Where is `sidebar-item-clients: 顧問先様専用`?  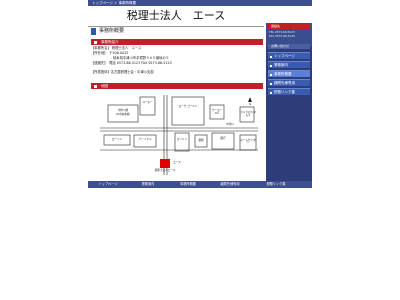
sidebar-item-clients: 顧問先様専用 is located at coordinates (289, 82).